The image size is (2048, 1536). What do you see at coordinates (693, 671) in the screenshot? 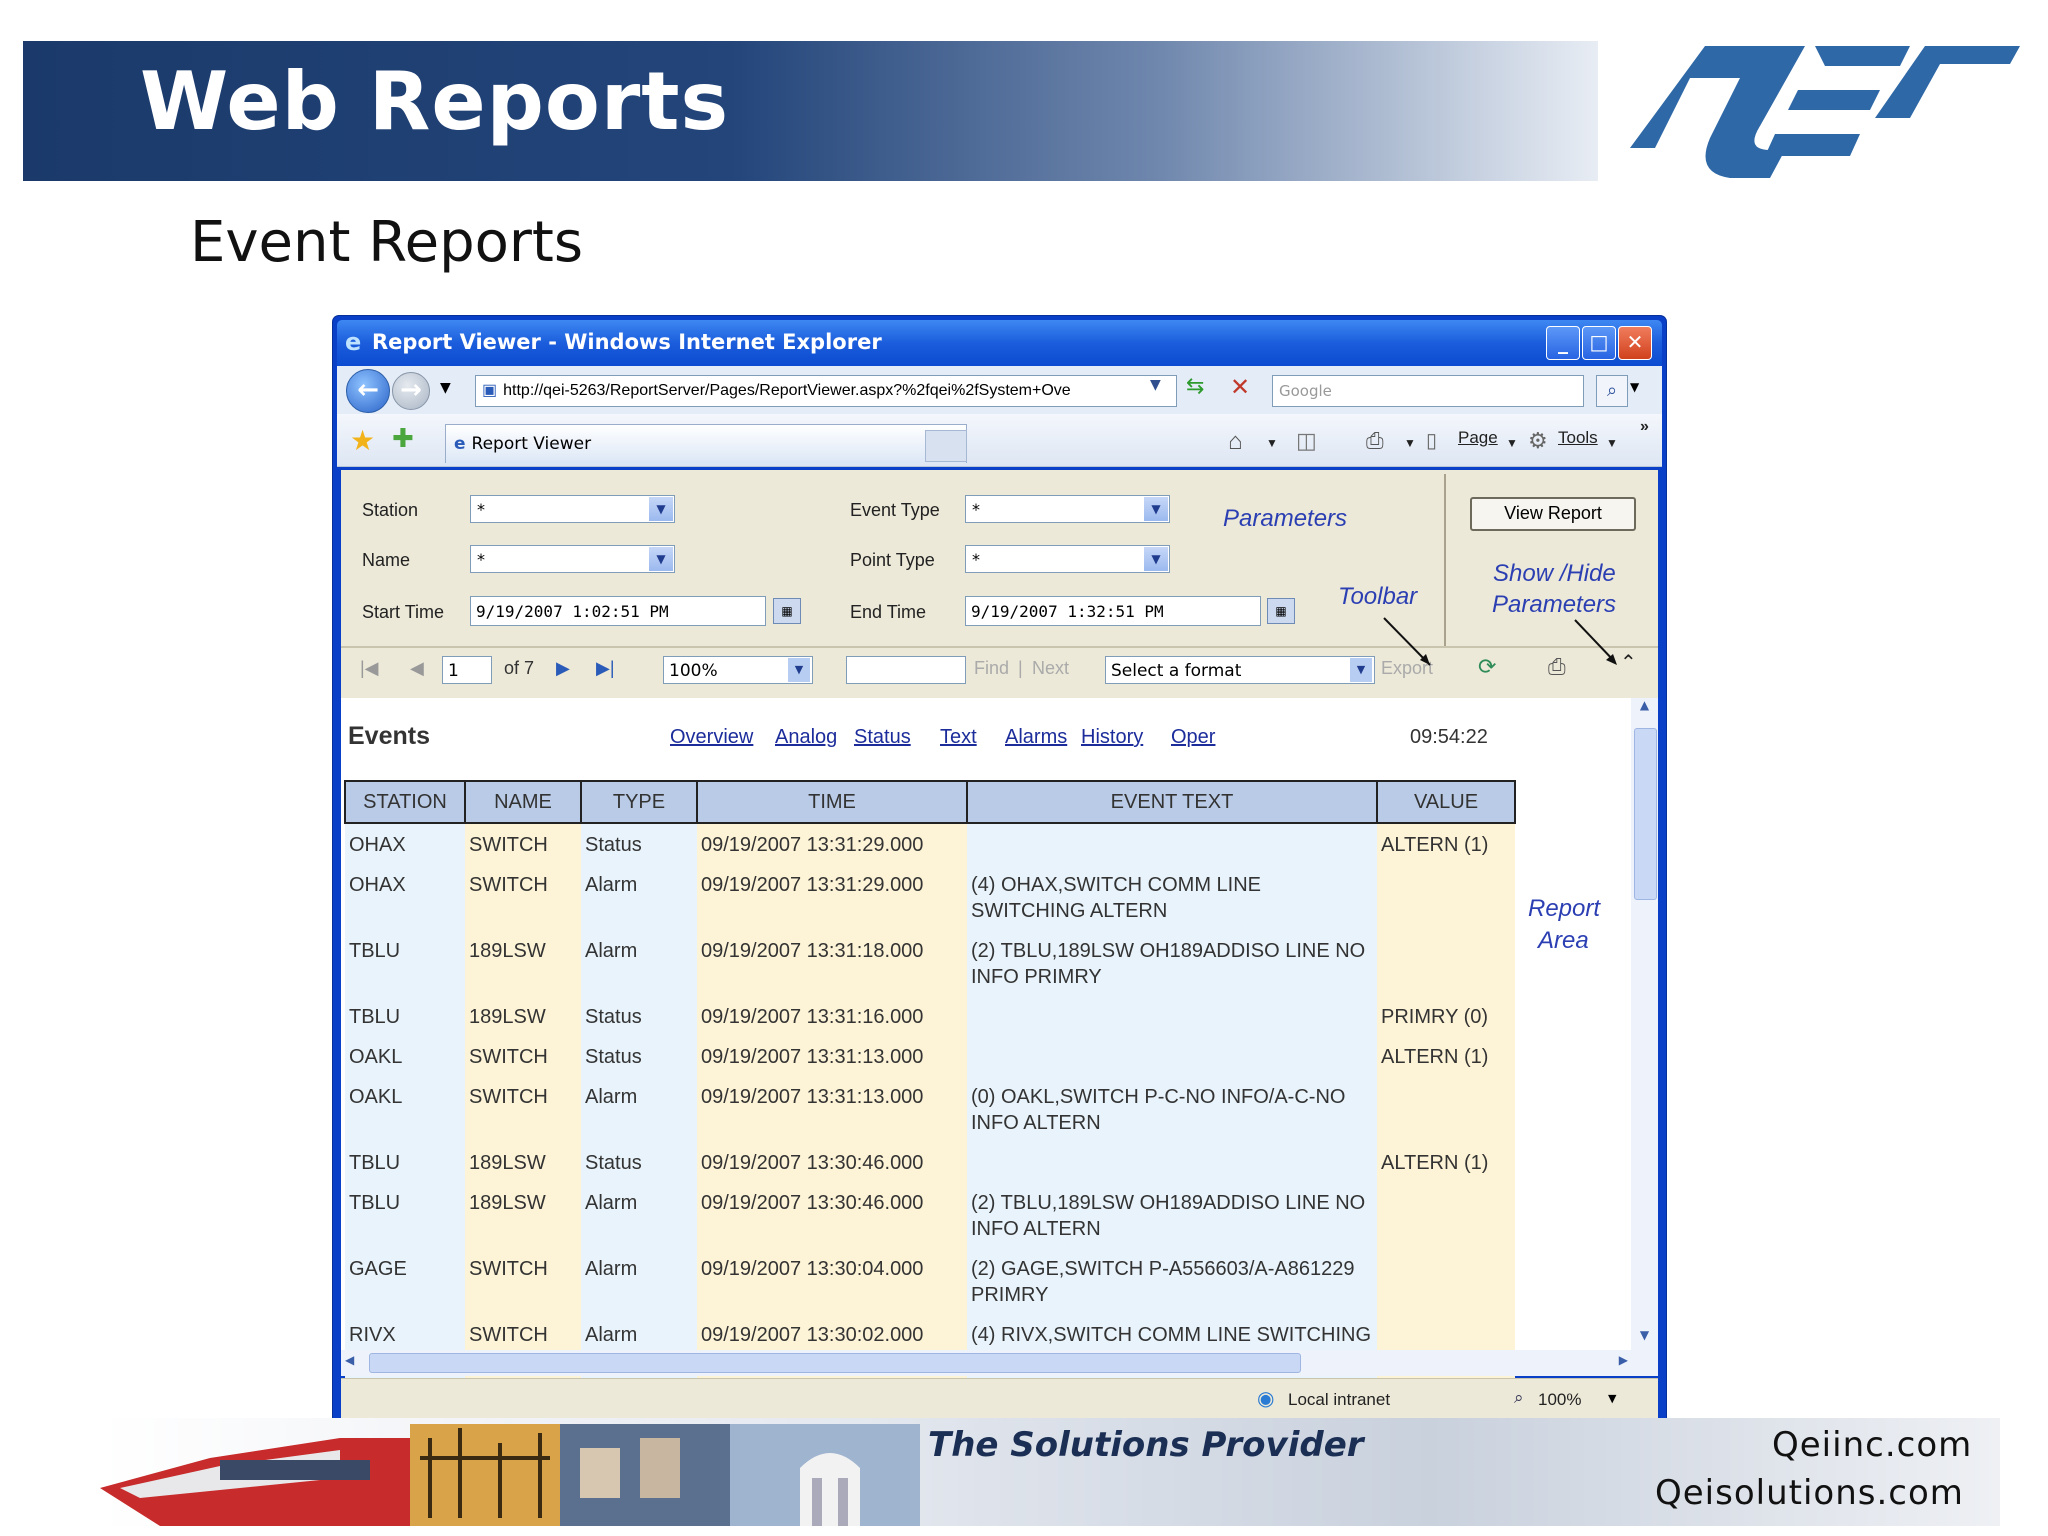
I see `zoom-value: 100%` at bounding box center [693, 671].